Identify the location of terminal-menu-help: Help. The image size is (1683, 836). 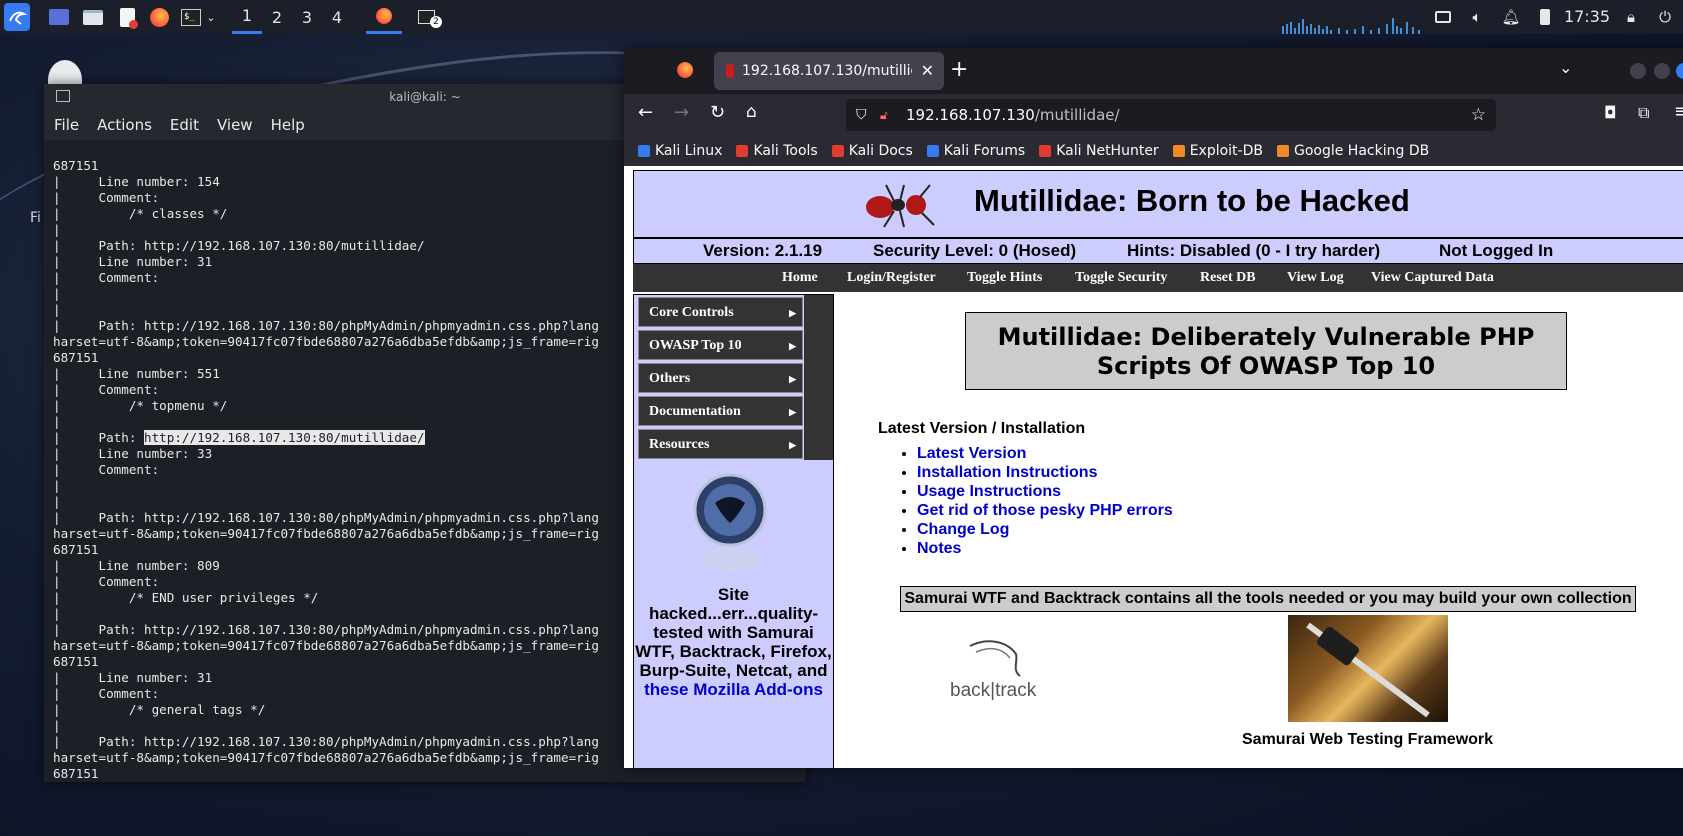
(288, 125).